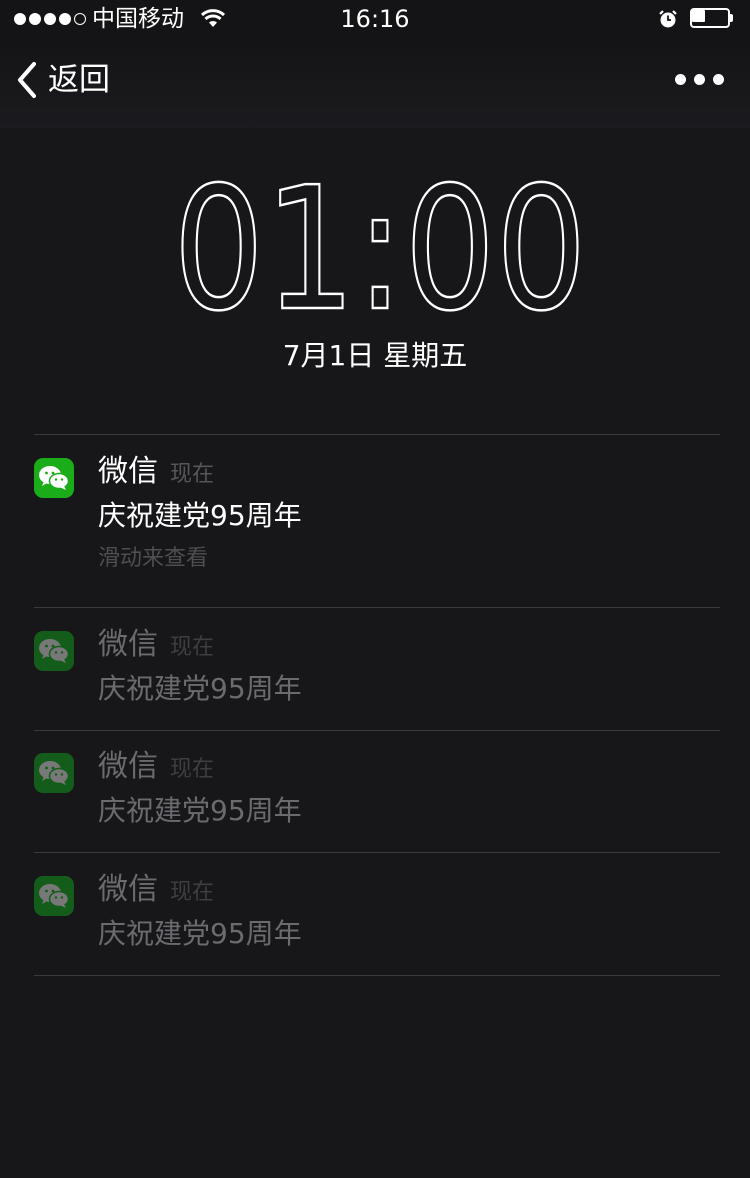 This screenshot has width=750, height=1178. I want to click on alarm-clock-icon, so click(668, 19).